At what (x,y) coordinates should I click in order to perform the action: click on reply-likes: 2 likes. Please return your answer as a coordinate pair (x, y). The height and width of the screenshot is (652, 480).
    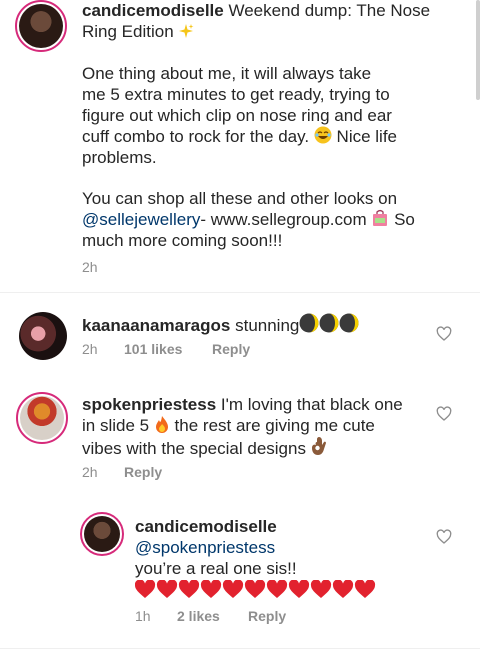
    Looking at the image, I should click on (198, 616).